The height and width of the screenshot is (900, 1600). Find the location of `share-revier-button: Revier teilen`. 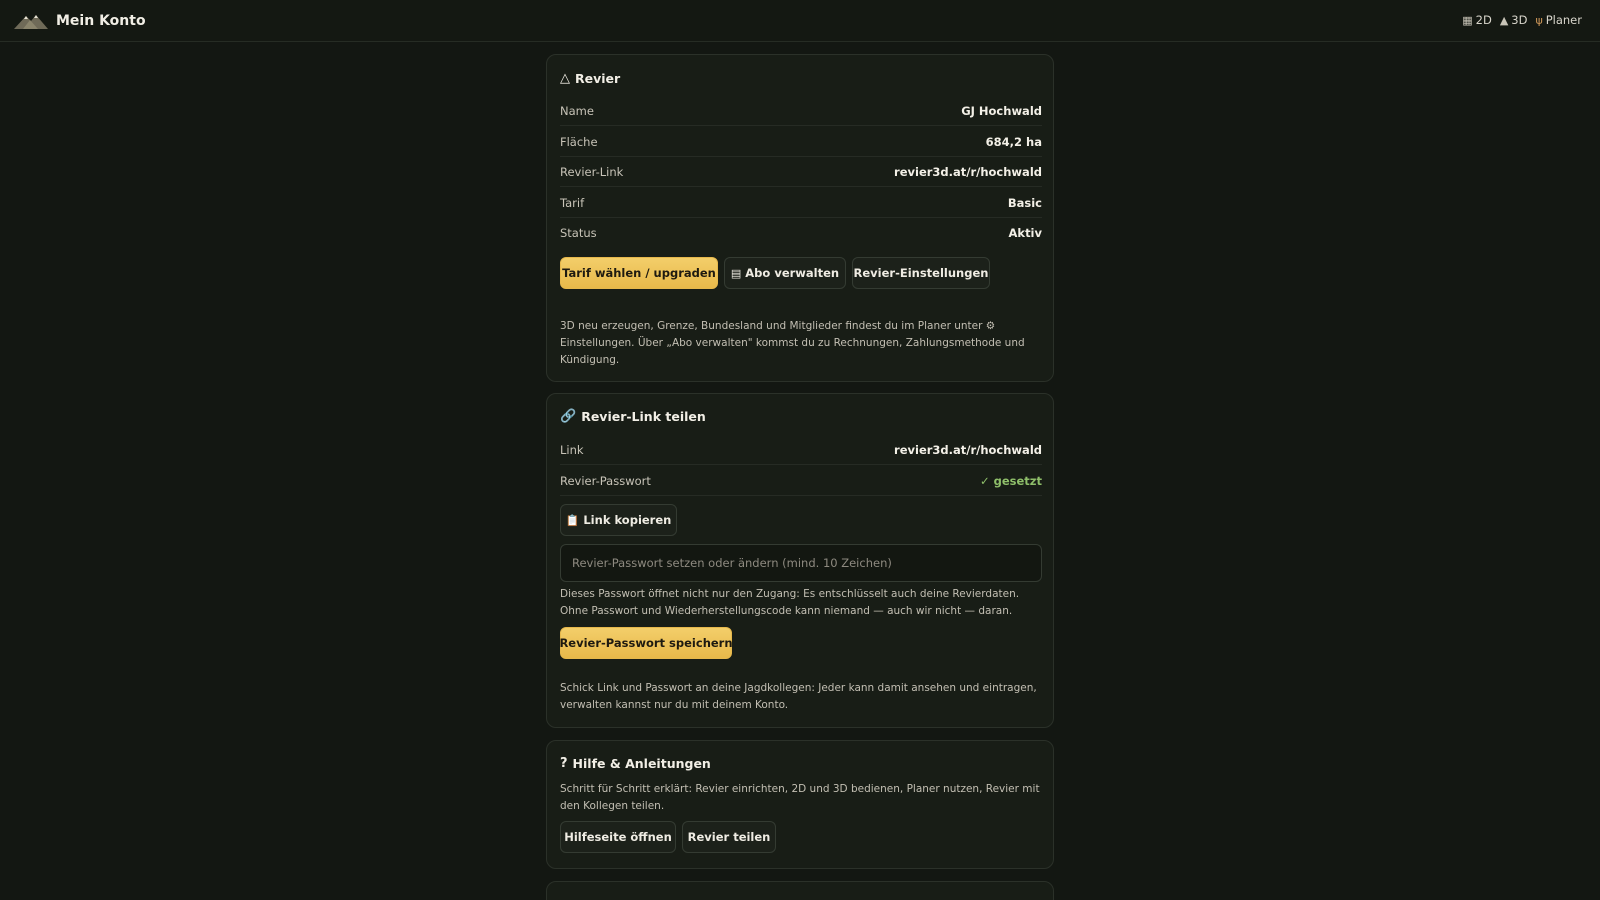

share-revier-button: Revier teilen is located at coordinates (729, 837).